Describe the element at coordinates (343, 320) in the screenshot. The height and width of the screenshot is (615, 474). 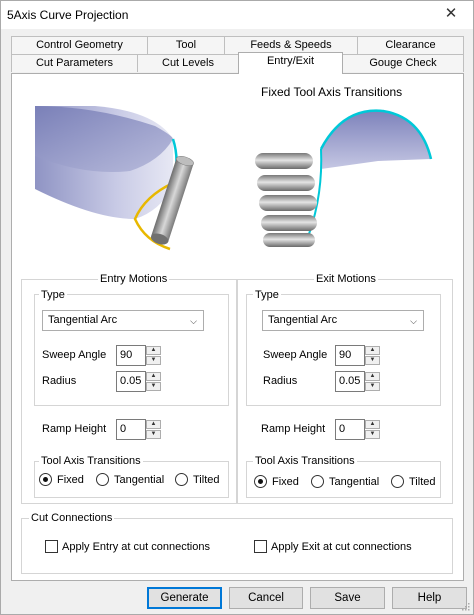
I see `exit-type-select: Tangential Arc ⌵` at that location.